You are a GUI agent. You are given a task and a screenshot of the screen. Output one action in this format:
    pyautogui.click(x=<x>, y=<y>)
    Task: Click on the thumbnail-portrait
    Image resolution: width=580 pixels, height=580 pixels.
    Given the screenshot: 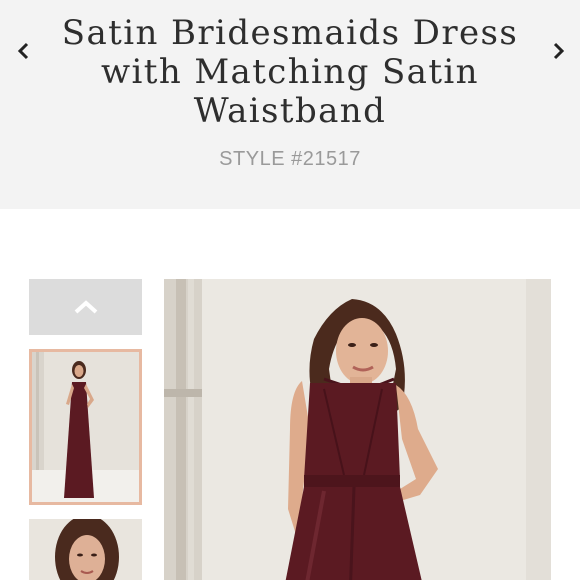 What is the action you would take?
    pyautogui.click(x=85, y=549)
    